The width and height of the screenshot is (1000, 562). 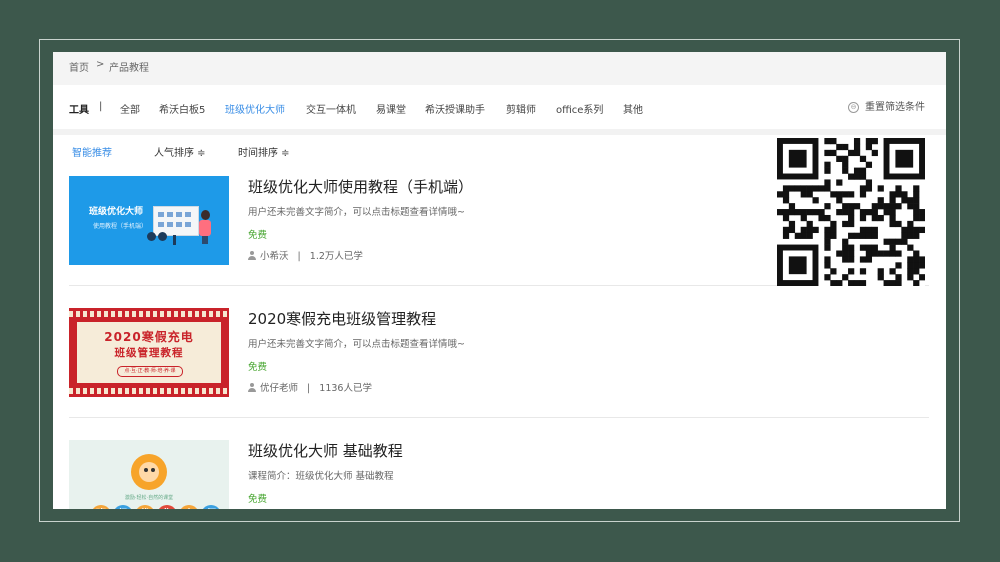 I want to click on tab-interactive-machine: 交互一体机, so click(x=331, y=108).